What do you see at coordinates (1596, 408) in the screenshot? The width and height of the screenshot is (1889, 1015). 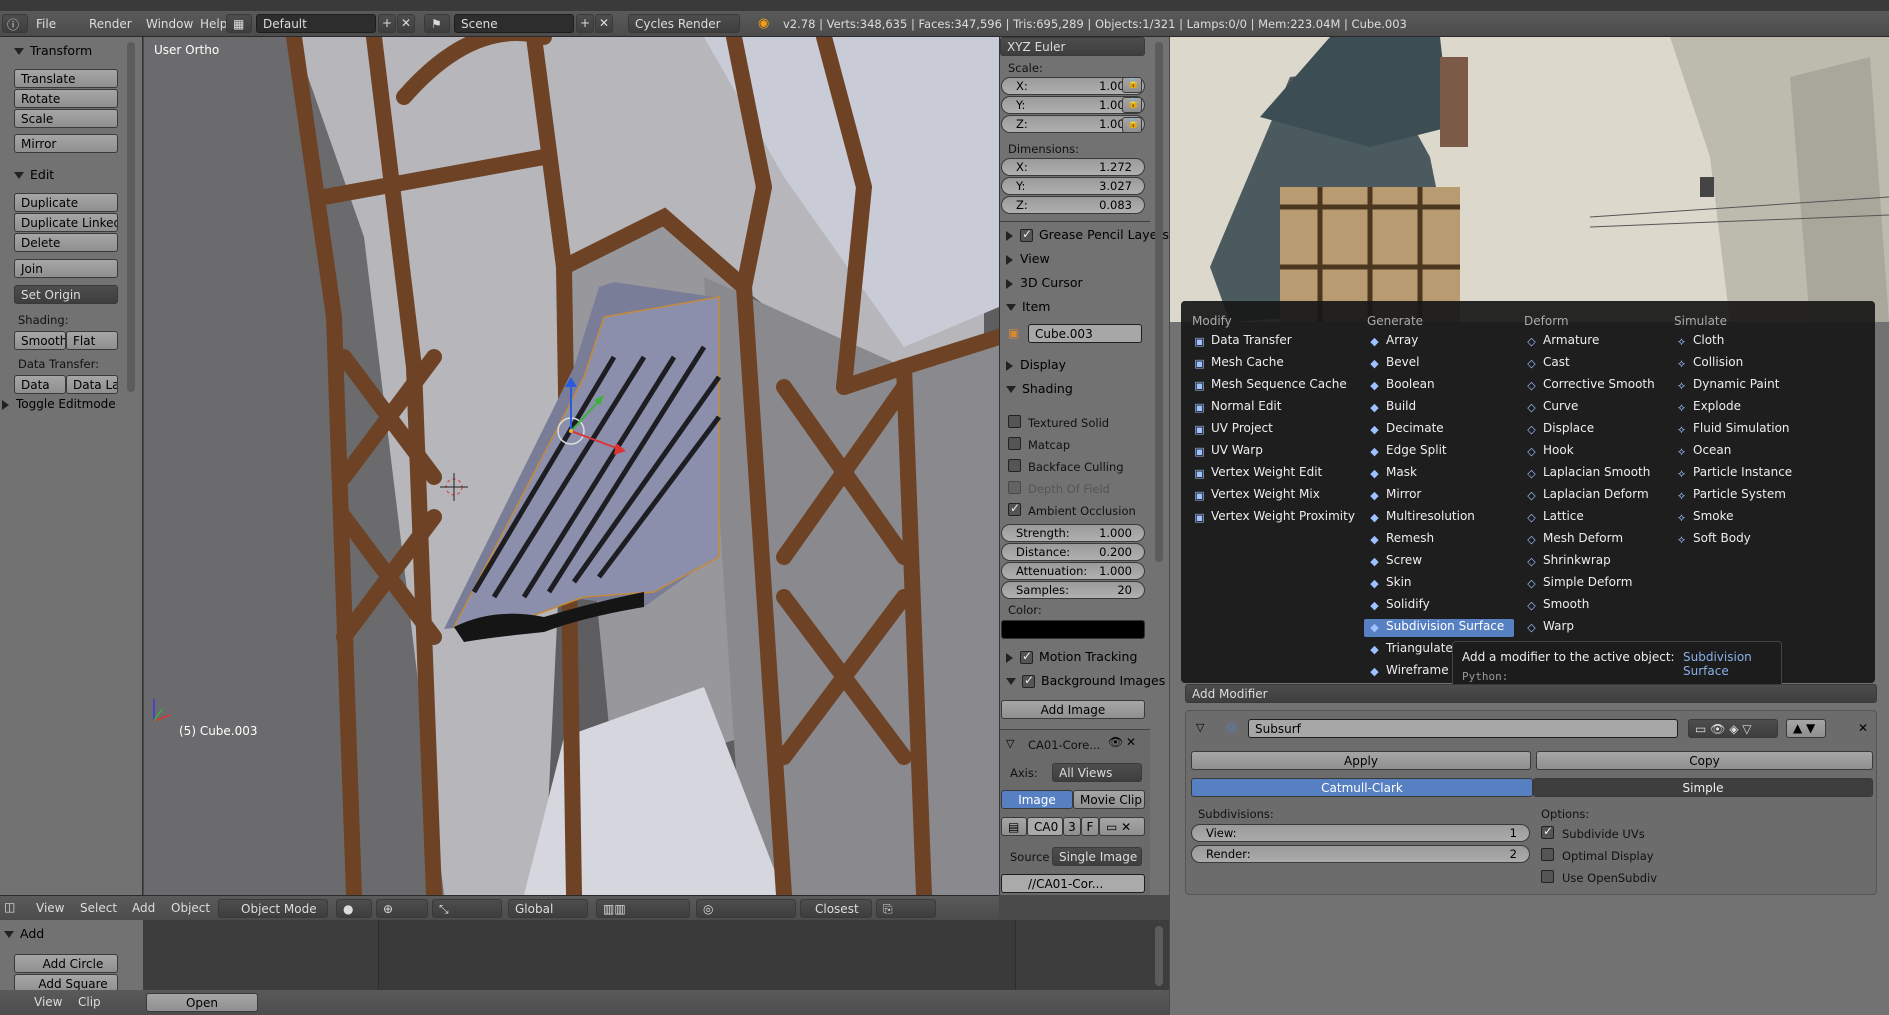 I see `menu-item-curve: ◇ Curve` at bounding box center [1596, 408].